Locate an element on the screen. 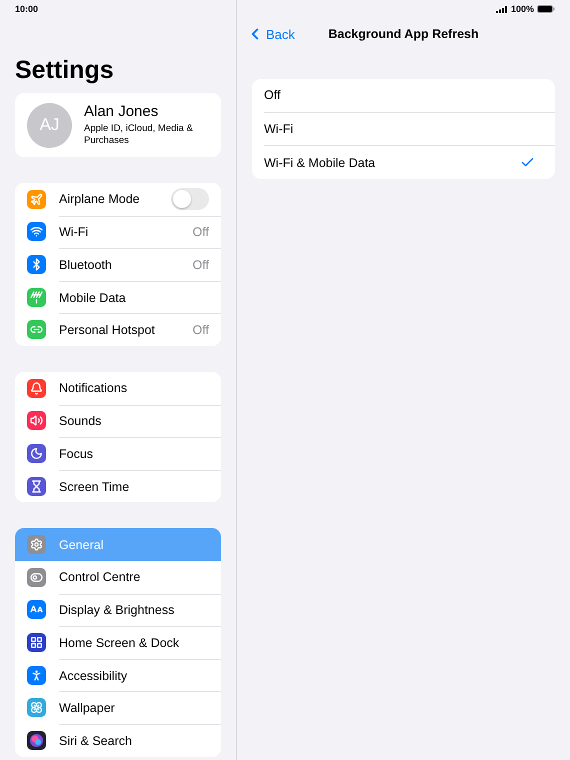 Image resolution: width=570 pixels, height=760 pixels. row-label: Sounds is located at coordinates (80, 421).